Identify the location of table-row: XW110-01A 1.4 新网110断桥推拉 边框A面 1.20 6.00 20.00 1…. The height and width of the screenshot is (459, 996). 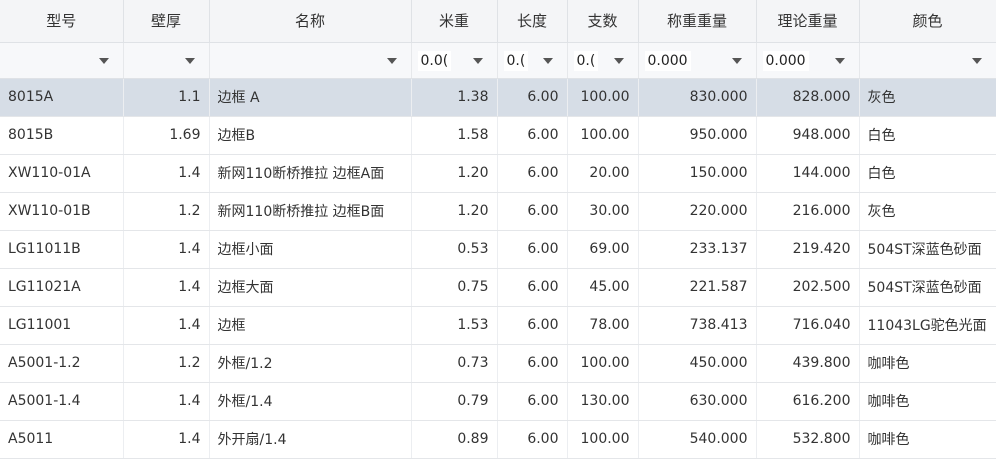
(498, 173).